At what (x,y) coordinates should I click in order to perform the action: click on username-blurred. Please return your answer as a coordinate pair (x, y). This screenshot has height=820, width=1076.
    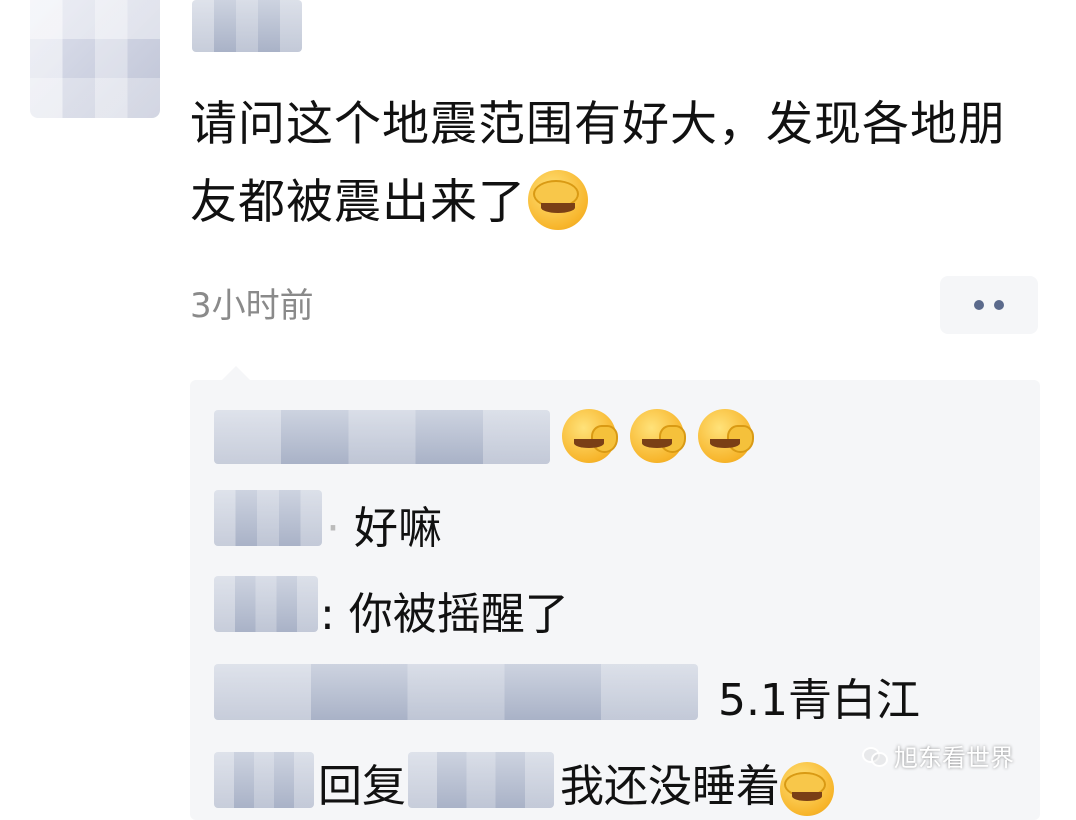
    Looking at the image, I should click on (247, 26).